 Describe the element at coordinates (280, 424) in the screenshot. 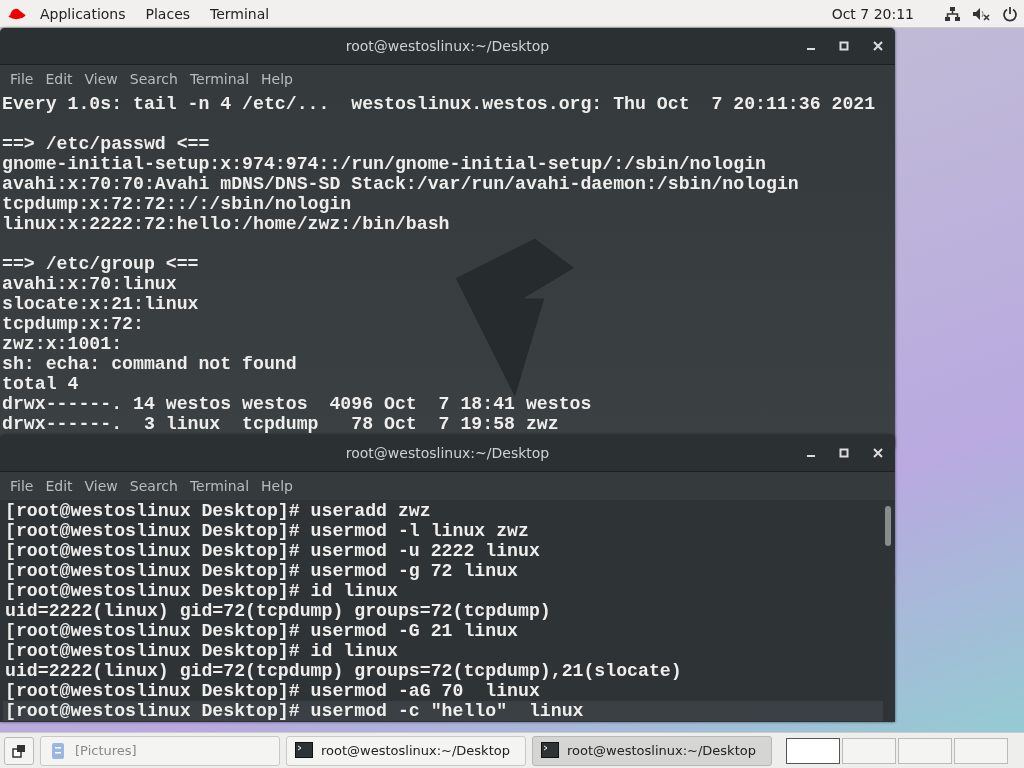

I see `terminal-line: drwx------. 3 linux tcpdump 78 Oct 7 19:58 zwz` at that location.